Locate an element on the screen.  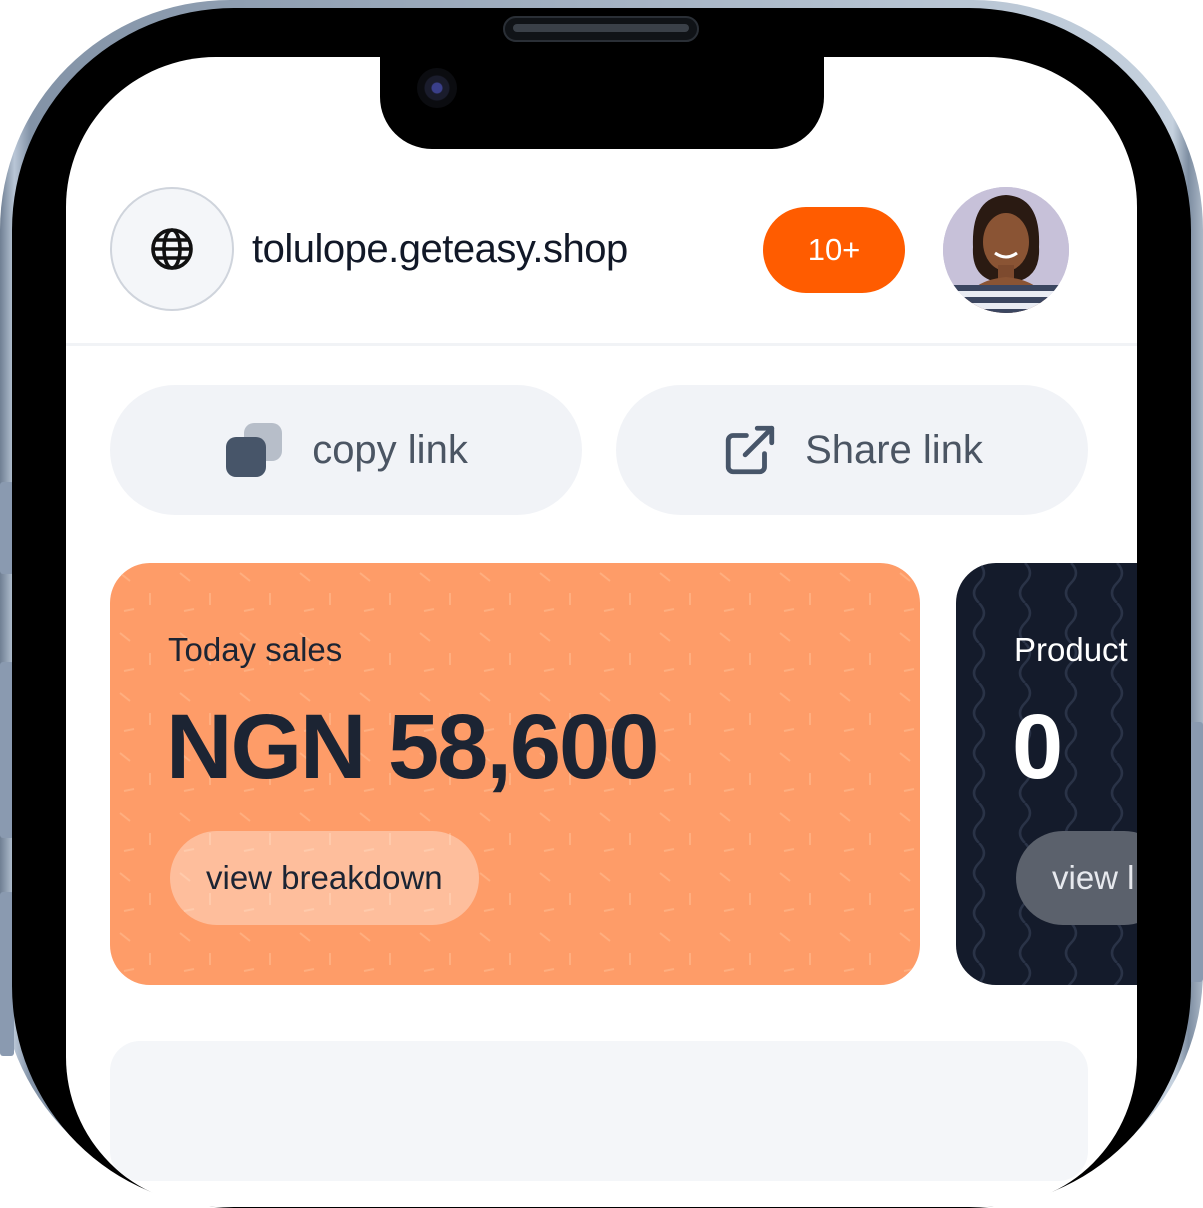
copy-icon is located at coordinates (254, 450).